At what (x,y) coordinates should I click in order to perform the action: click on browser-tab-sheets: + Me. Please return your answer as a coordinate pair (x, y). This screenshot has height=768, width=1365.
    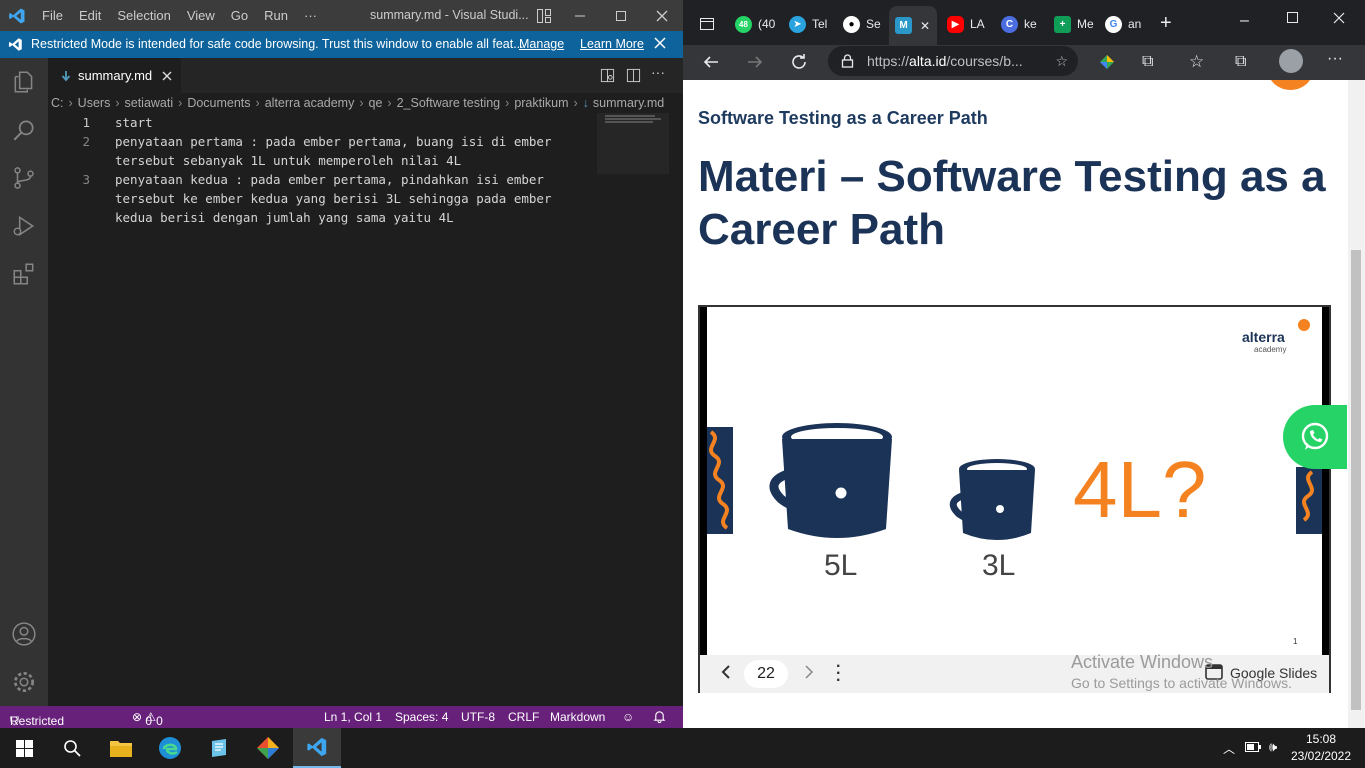
    Looking at the image, I should click on (1075, 24).